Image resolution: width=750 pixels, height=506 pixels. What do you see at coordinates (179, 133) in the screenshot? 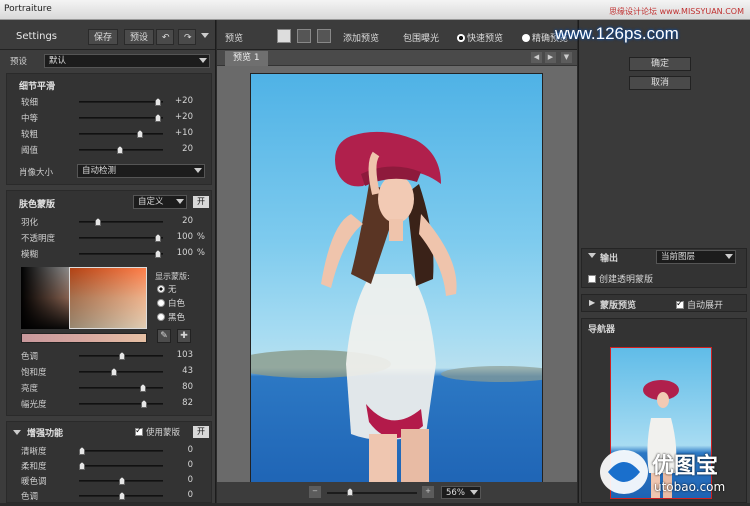
I see `slider-value: +10` at bounding box center [179, 133].